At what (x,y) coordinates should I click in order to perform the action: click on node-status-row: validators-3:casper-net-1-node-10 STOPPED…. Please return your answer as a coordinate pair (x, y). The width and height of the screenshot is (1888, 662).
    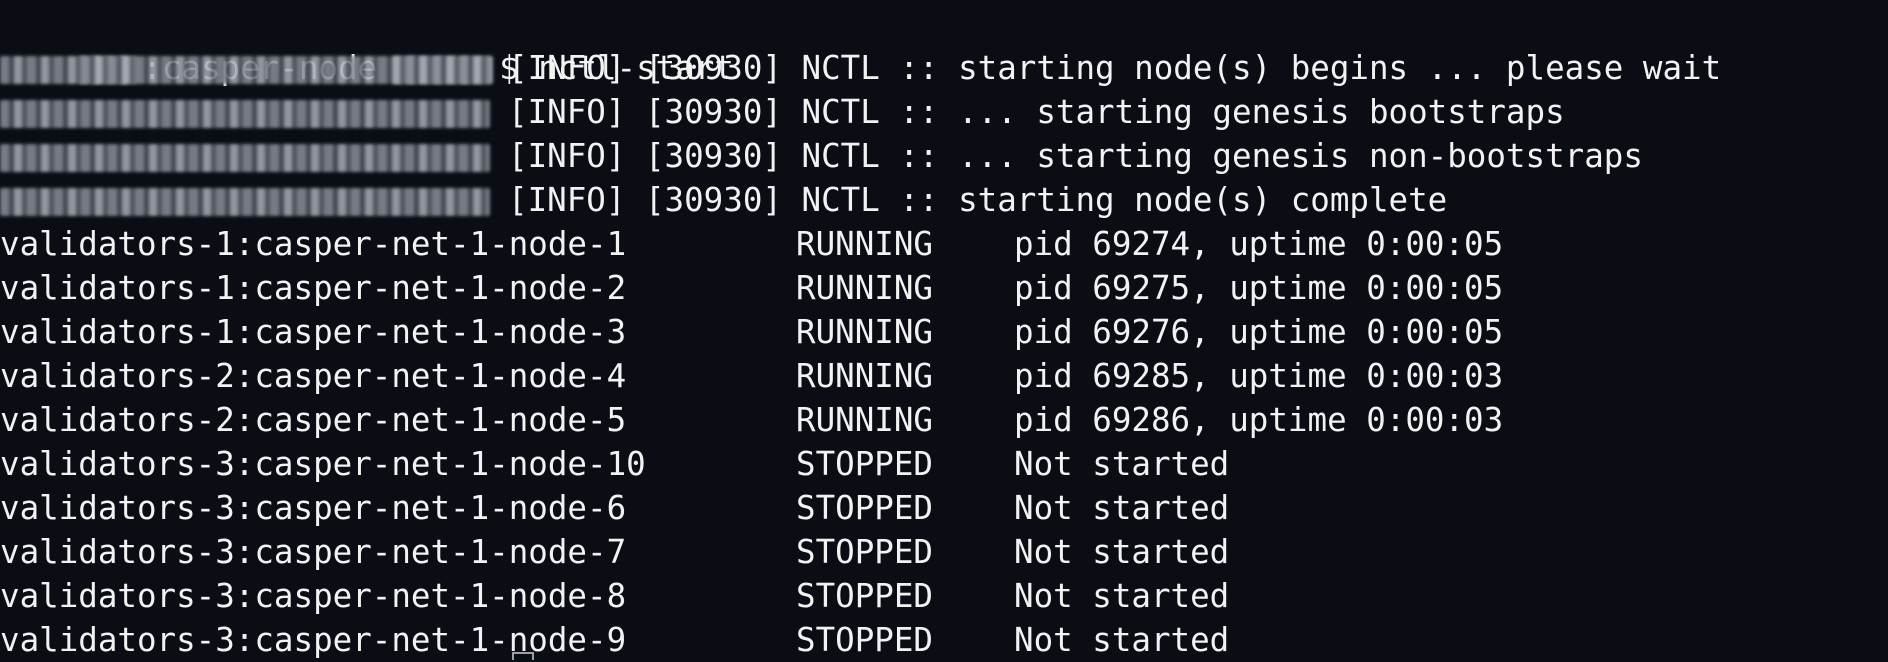
    Looking at the image, I should click on (944, 464).